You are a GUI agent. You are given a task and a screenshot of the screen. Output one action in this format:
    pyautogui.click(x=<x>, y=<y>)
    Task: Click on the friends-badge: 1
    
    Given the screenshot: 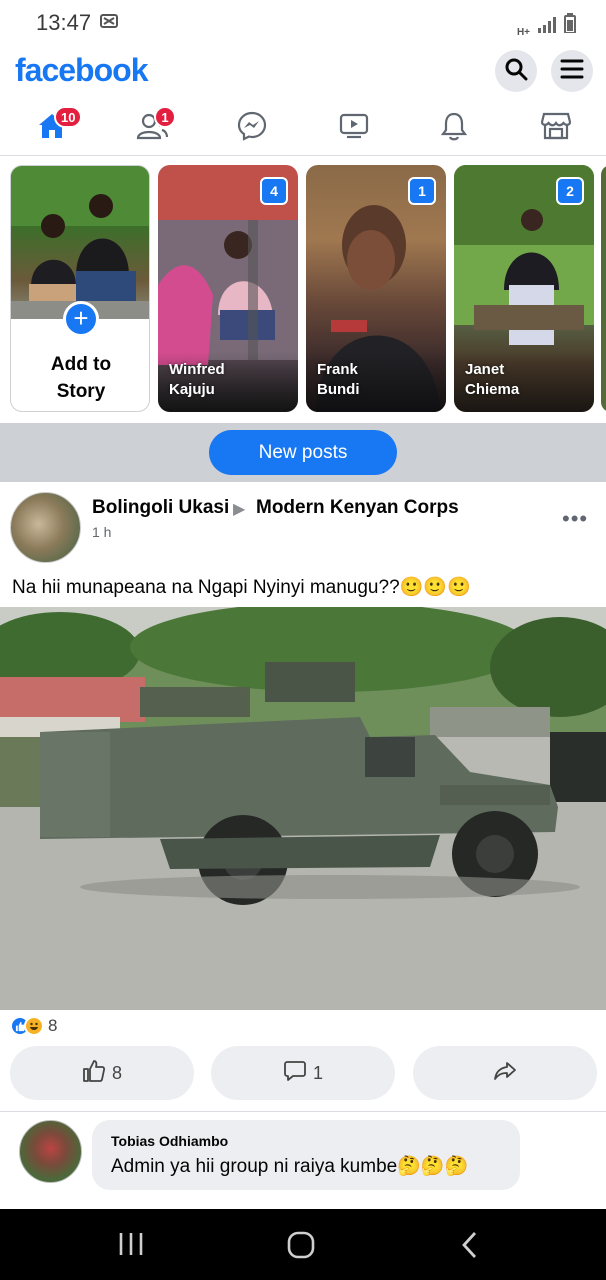 What is the action you would take?
    pyautogui.click(x=165, y=117)
    